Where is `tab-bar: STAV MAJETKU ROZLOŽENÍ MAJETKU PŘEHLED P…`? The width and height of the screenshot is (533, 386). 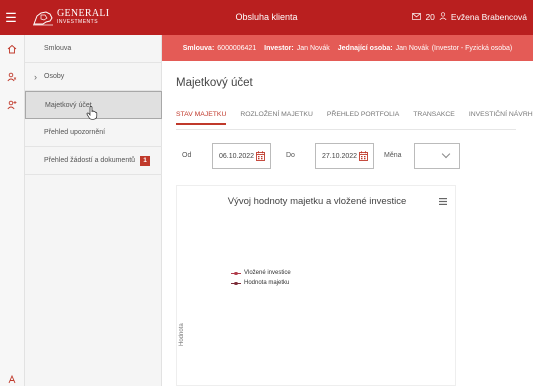
tab-bar: STAV MAJETKU ROZLOŽENÍ MAJETKU PŘEHLED P… is located at coordinates (354, 118).